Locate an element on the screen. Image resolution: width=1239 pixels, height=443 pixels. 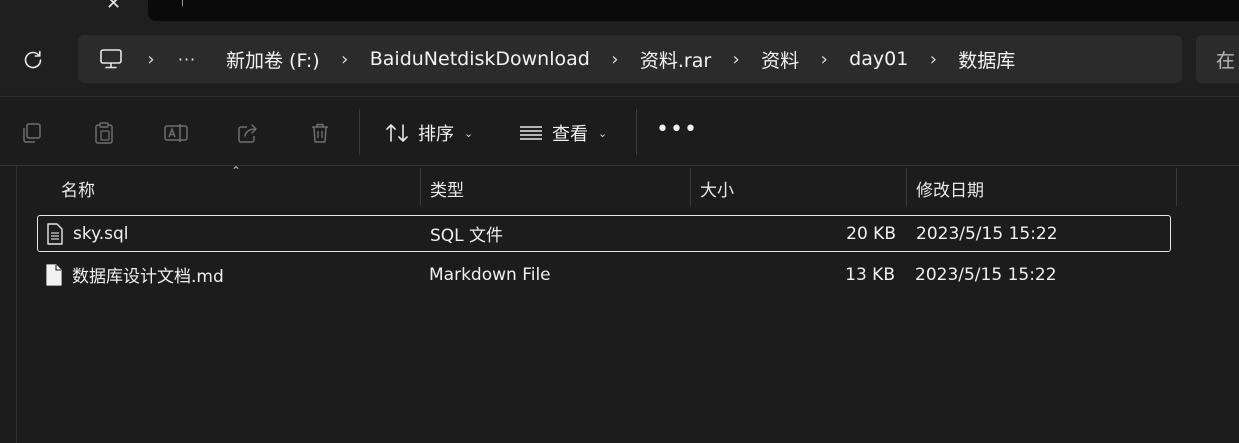
search-placeholder: 在 is located at coordinates (1226, 60).